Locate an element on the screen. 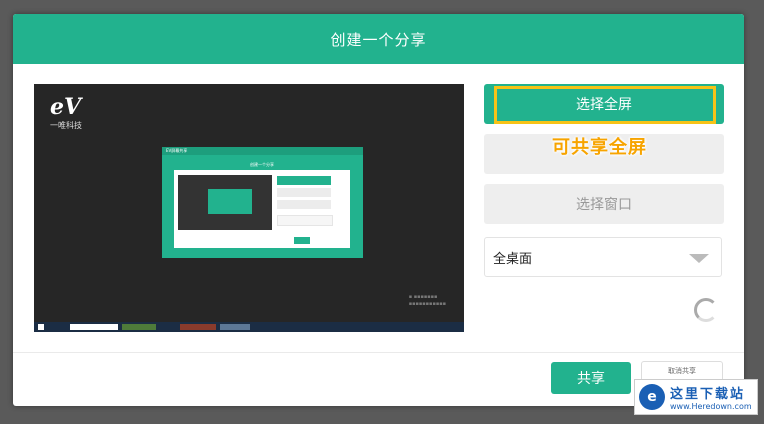 This screenshot has height=424, width=764. select-fullscreen-button: 选择全屏 is located at coordinates (604, 104).